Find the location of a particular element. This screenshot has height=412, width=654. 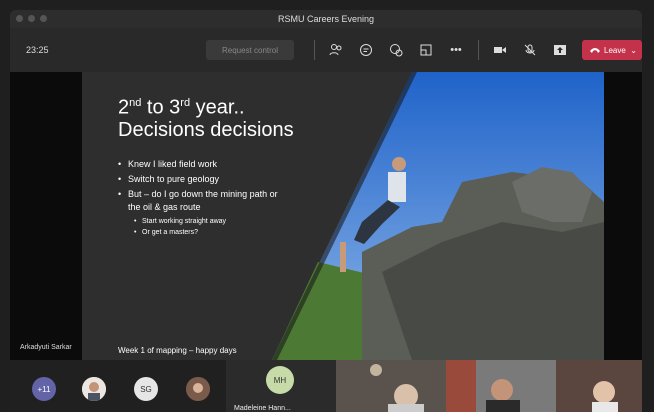

leave-label: Leave is located at coordinates (615, 50).